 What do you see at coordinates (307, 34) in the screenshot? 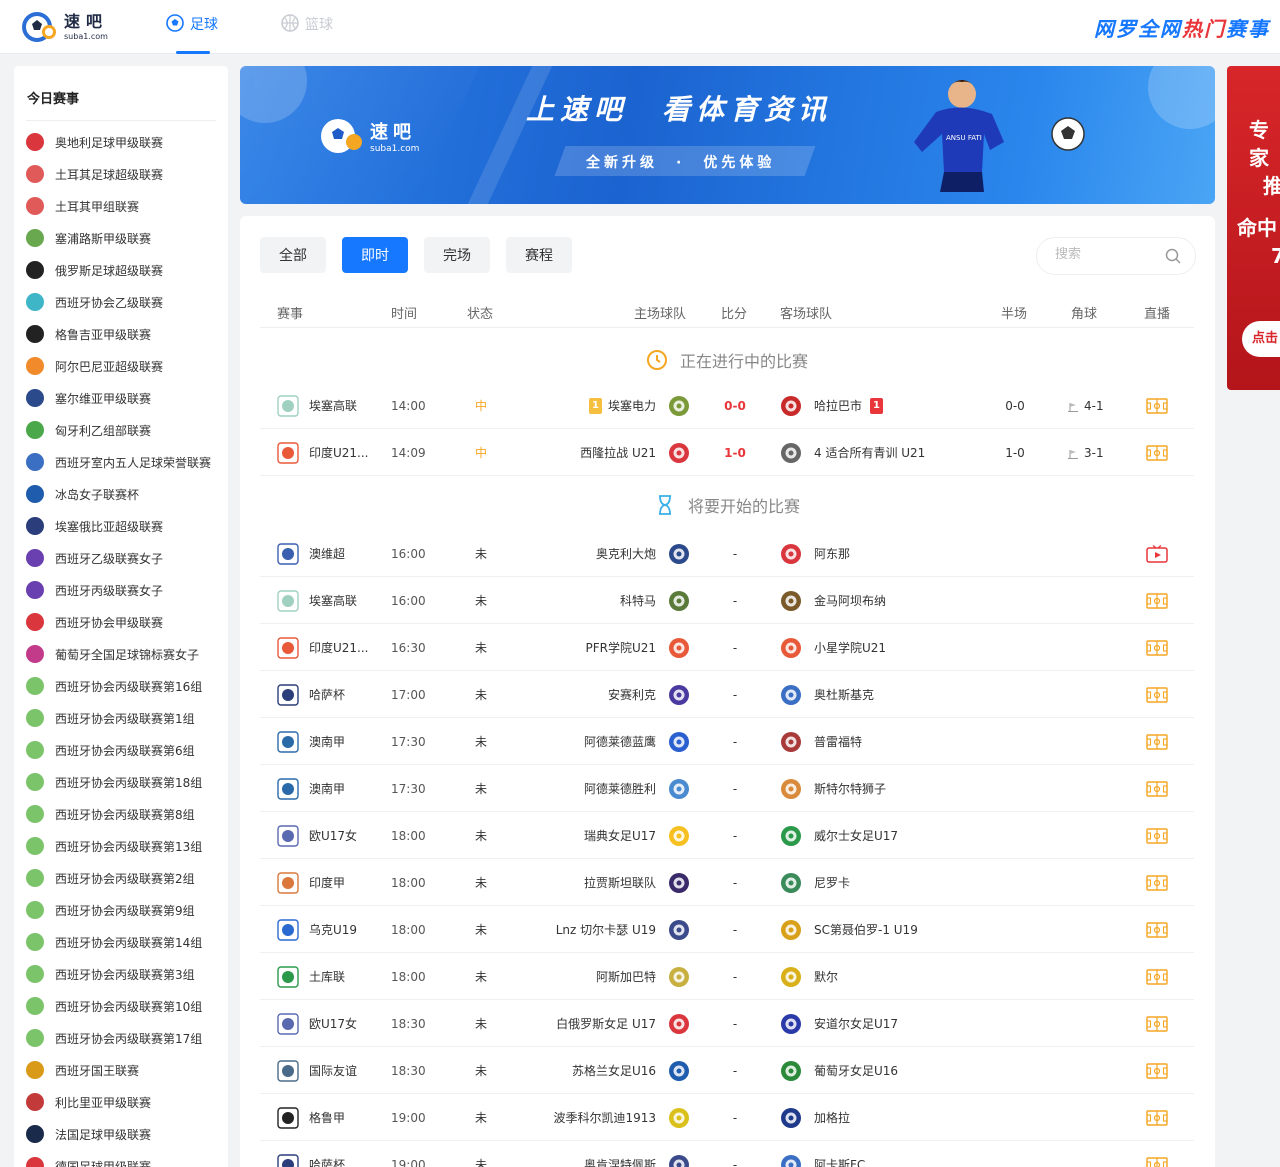
I see `nav-tab-basketball: 篮球` at bounding box center [307, 34].